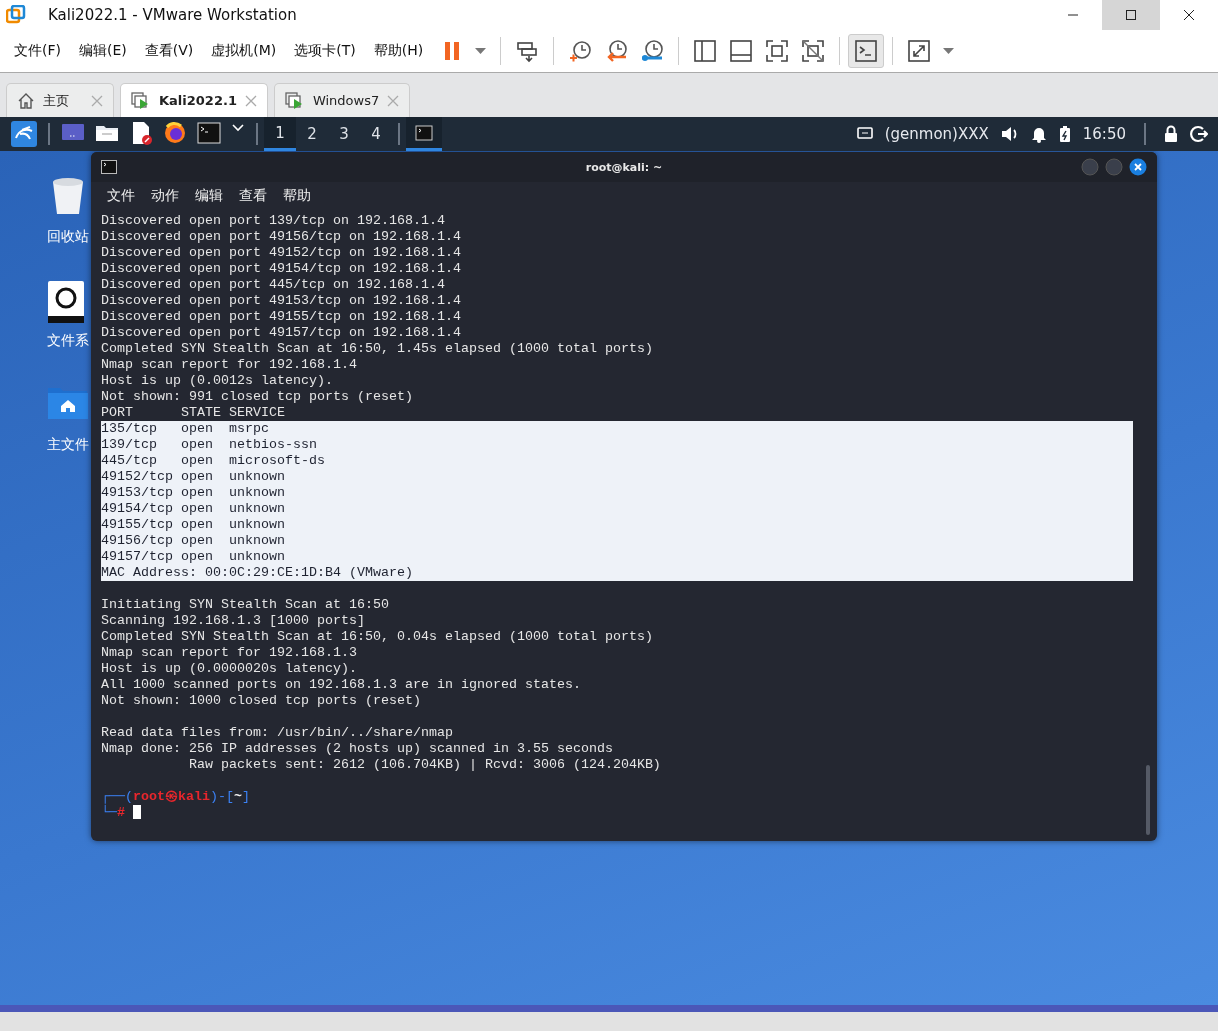 This screenshot has width=1218, height=1031. Describe the element at coordinates (24, 134) in the screenshot. I see `kali-dragon-icon` at that location.